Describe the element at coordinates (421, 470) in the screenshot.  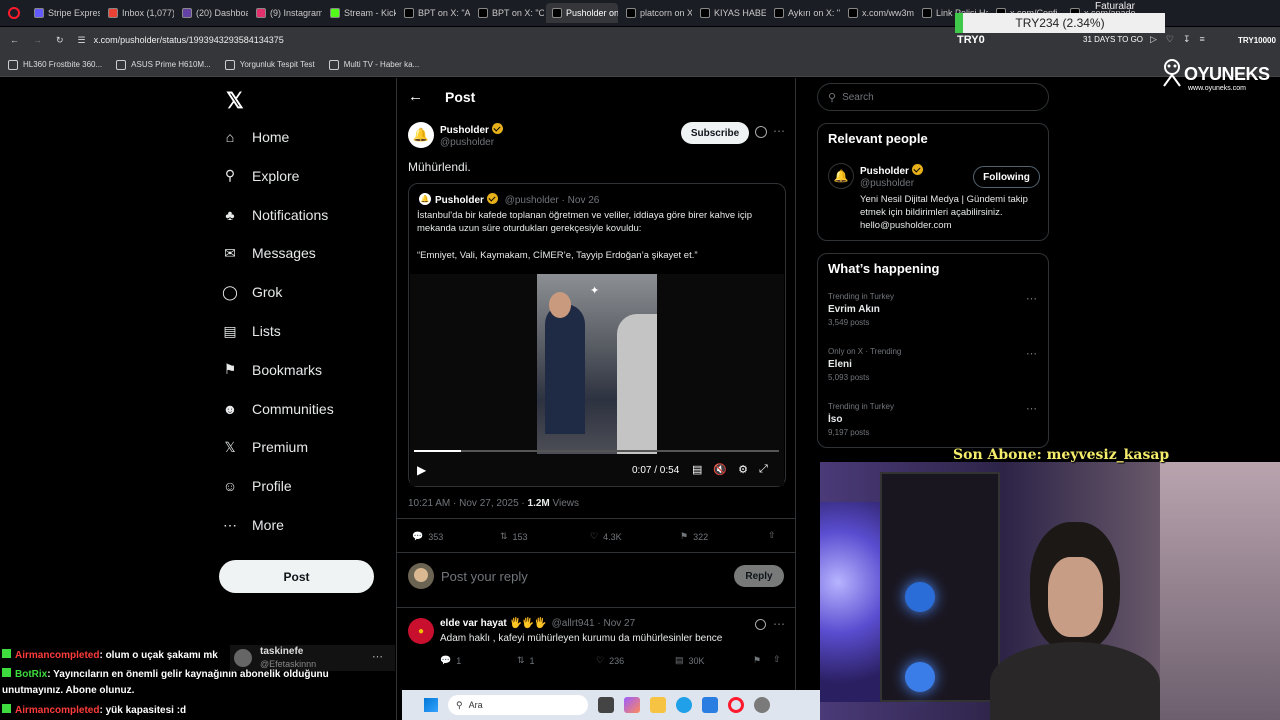
I see `play-button: ▶` at that location.